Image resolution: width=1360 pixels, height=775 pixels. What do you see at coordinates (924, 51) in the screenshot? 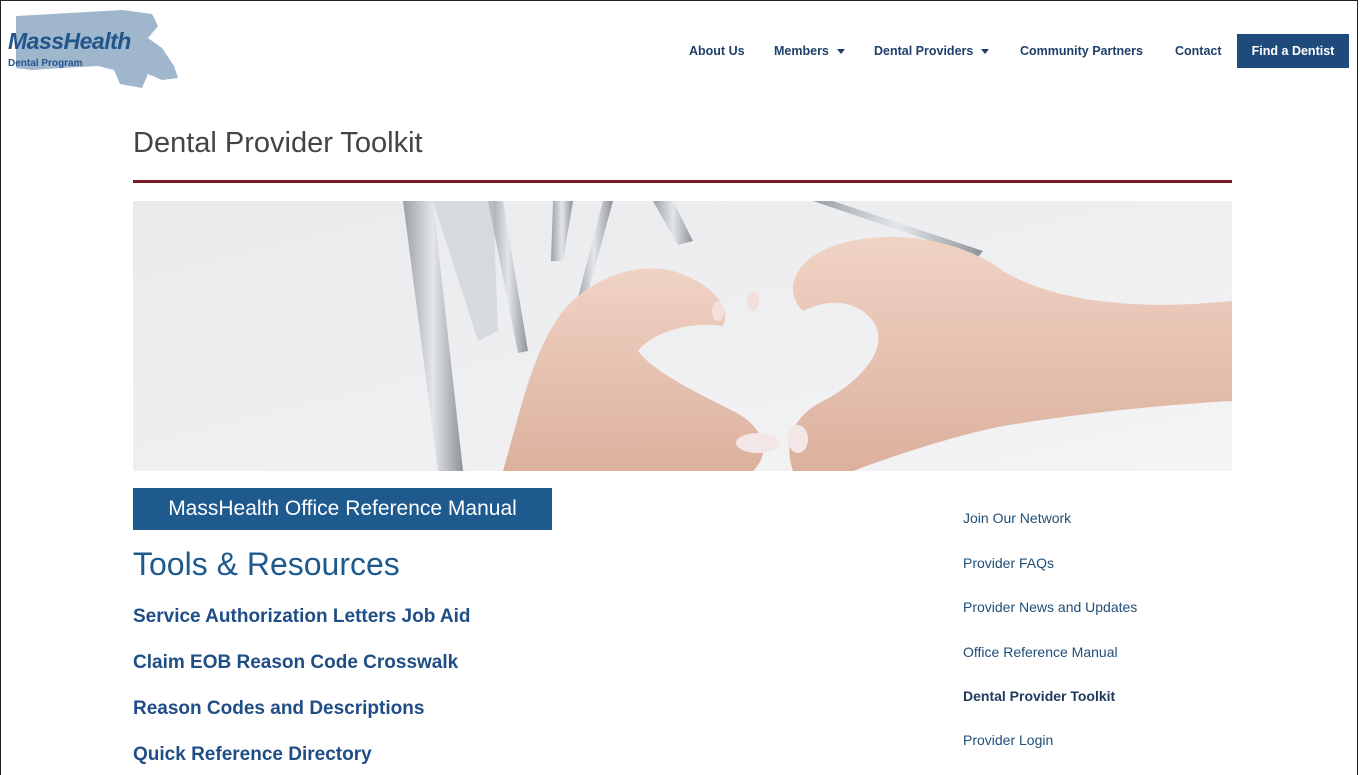
I see `nav-dental-providers-label: Dental Providers` at bounding box center [924, 51].